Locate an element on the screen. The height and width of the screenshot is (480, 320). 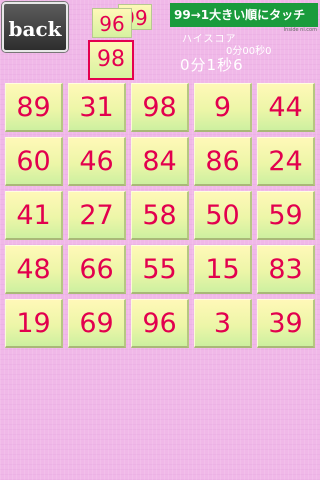
back-button: back is located at coordinates (35, 27).